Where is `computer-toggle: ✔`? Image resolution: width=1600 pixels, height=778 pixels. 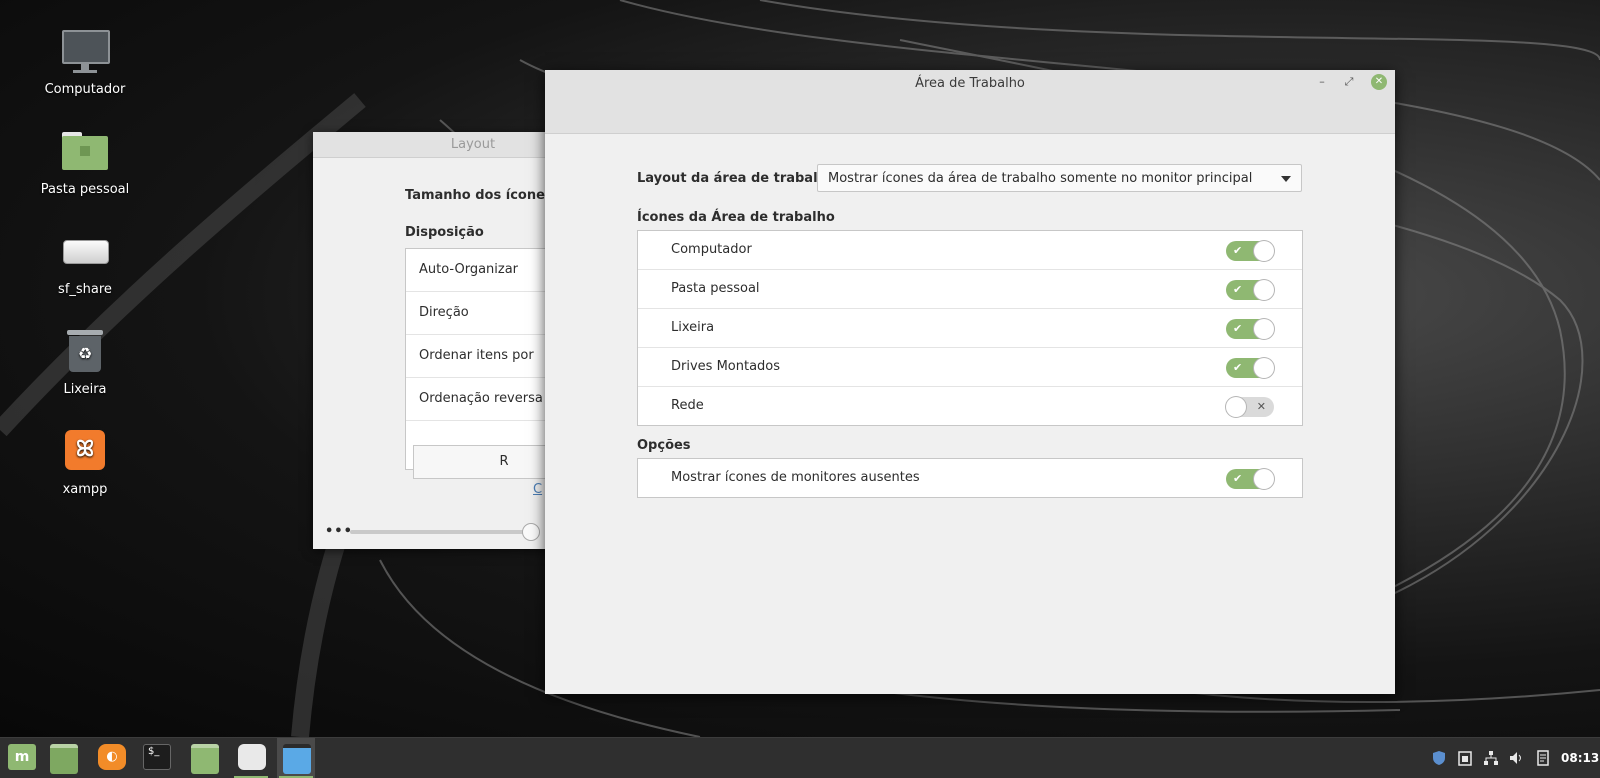 computer-toggle: ✔ is located at coordinates (1250, 251).